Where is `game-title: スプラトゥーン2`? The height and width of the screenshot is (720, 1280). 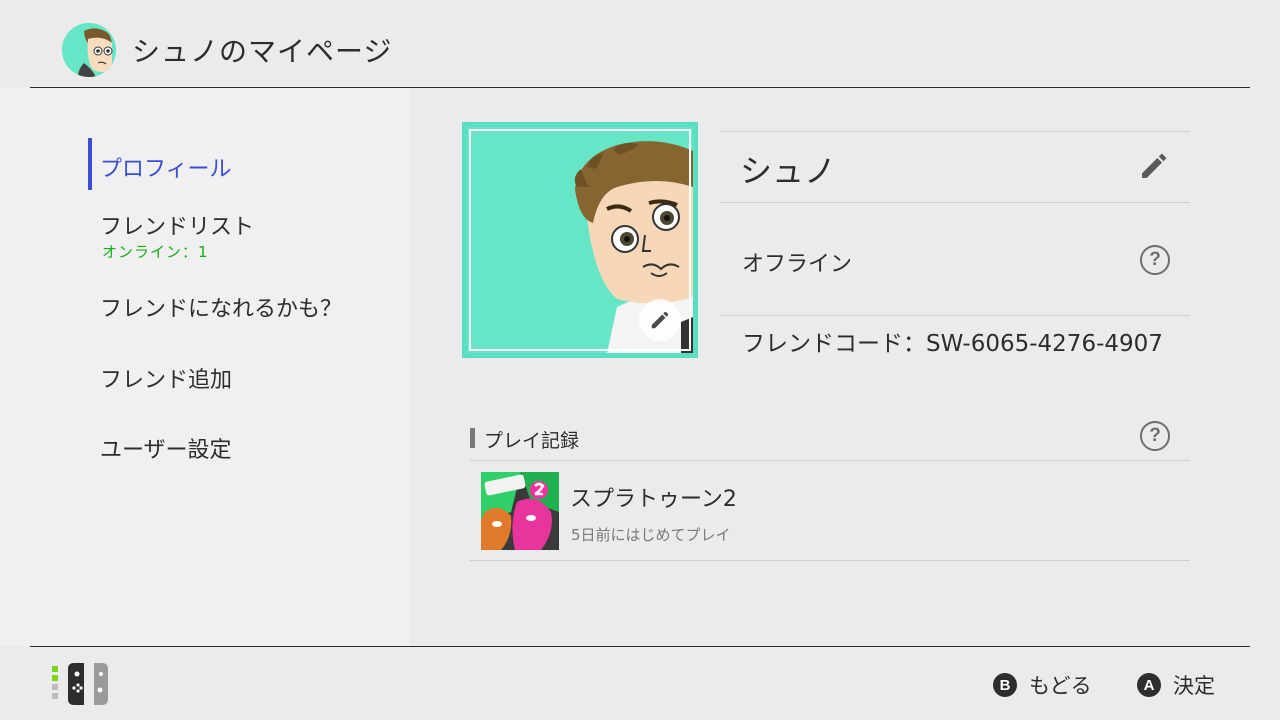
game-title: スプラトゥーン2 is located at coordinates (653, 499).